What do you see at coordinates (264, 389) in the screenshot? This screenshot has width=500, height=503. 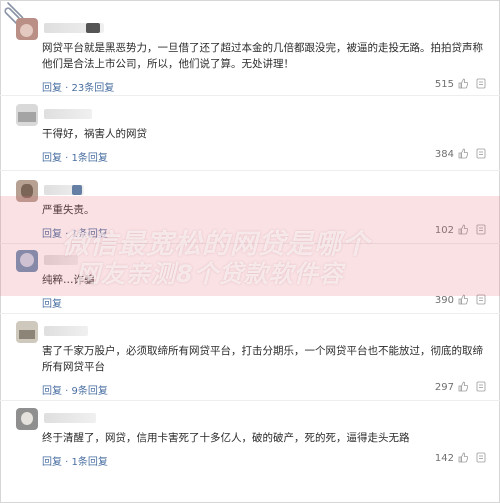 I see `comment-meta: 回复 · 9条回复 297` at bounding box center [264, 389].